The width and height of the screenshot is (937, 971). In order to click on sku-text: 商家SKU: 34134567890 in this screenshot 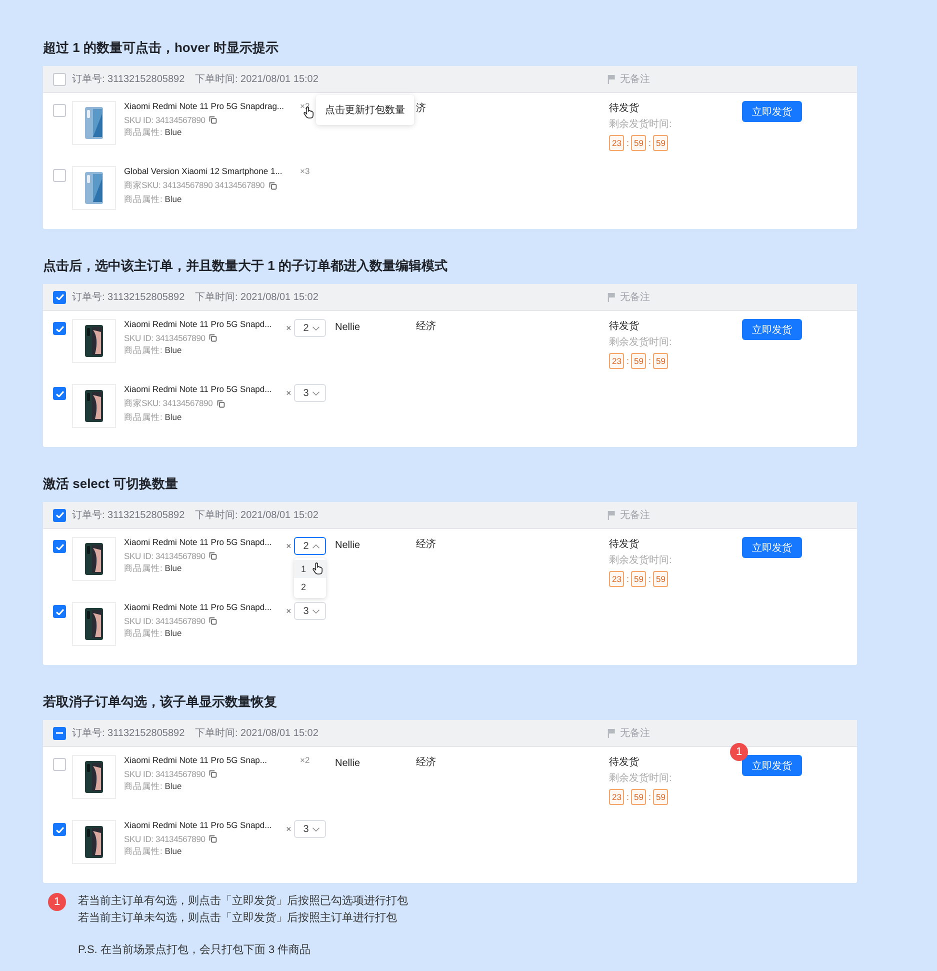, I will do `click(168, 404)`.